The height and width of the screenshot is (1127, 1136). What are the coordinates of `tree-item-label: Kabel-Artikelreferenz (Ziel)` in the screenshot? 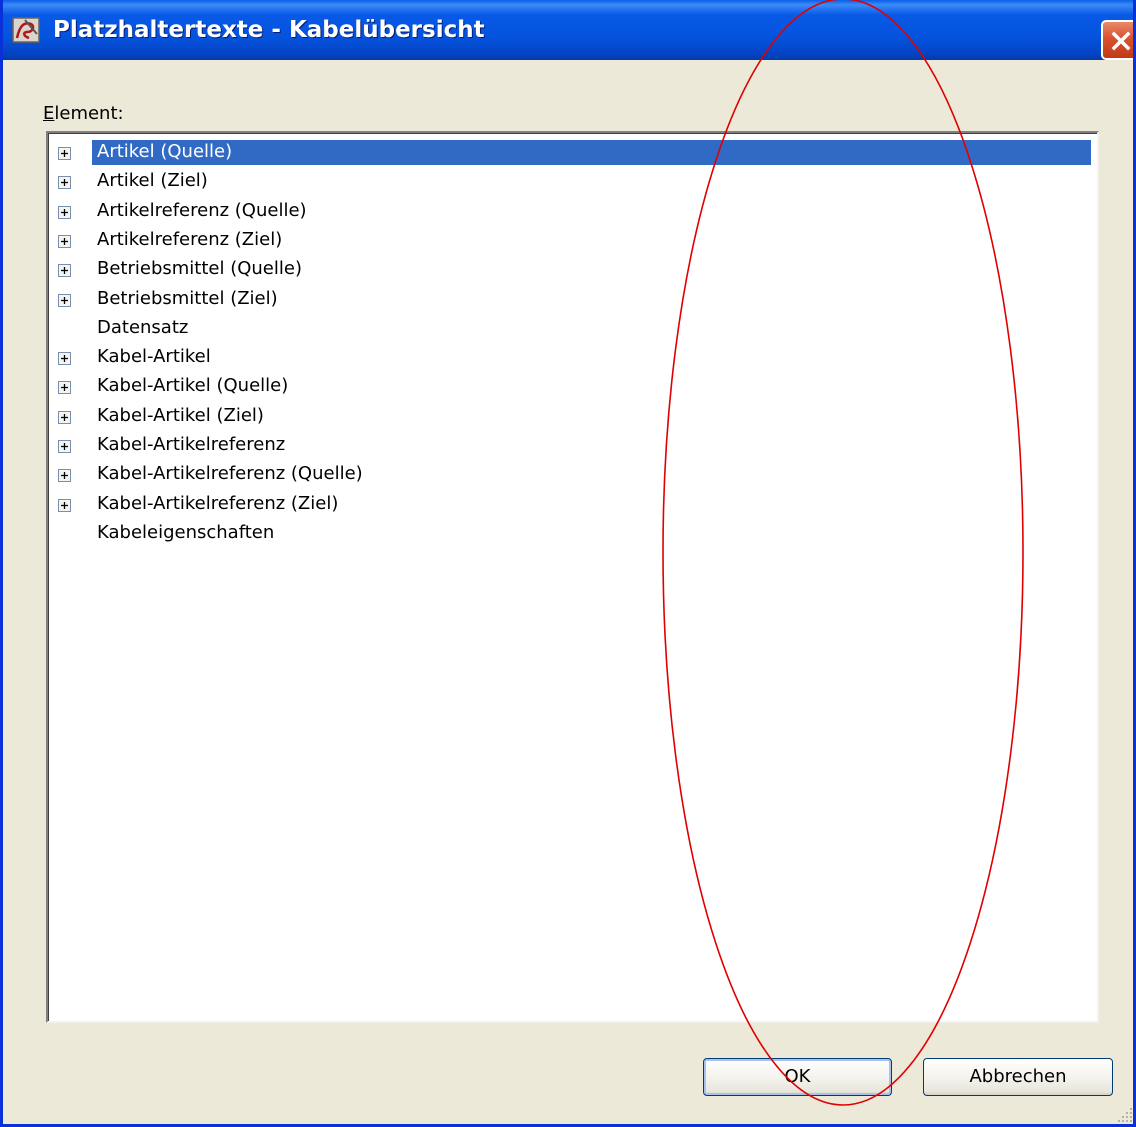 It's located at (218, 503).